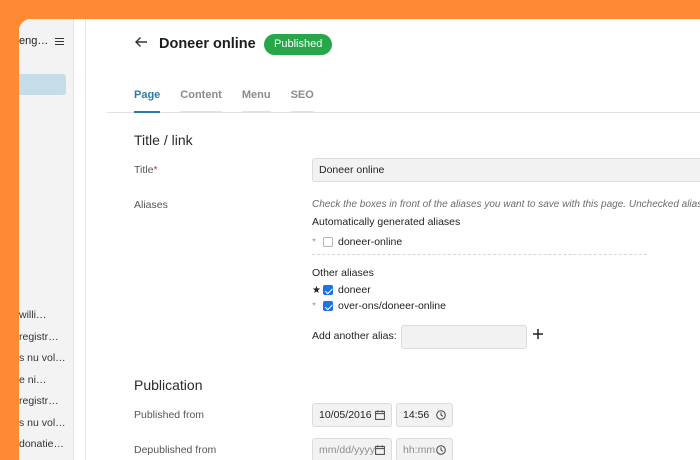  Describe the element at coordinates (354, 336) in the screenshot. I see `add-alias-label: Add another alias:` at that location.